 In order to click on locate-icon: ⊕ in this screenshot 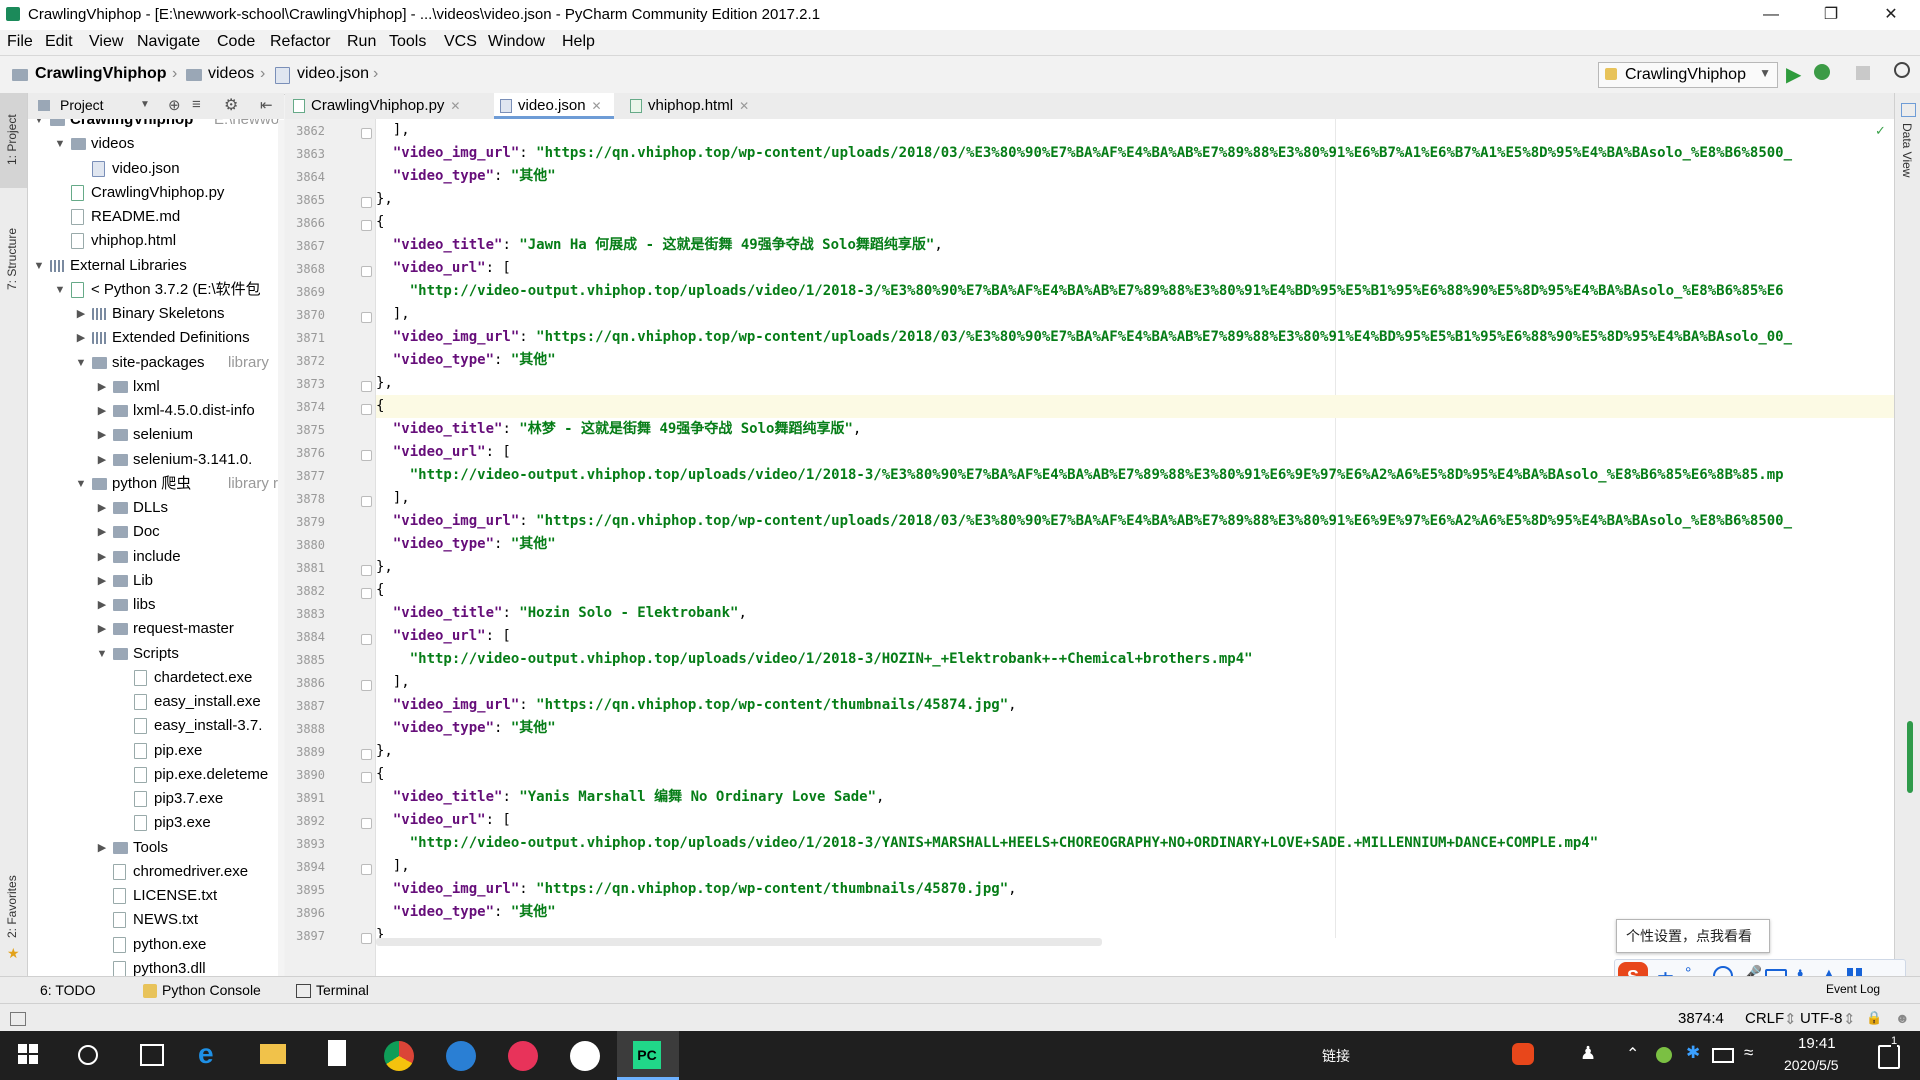, I will do `click(174, 105)`.